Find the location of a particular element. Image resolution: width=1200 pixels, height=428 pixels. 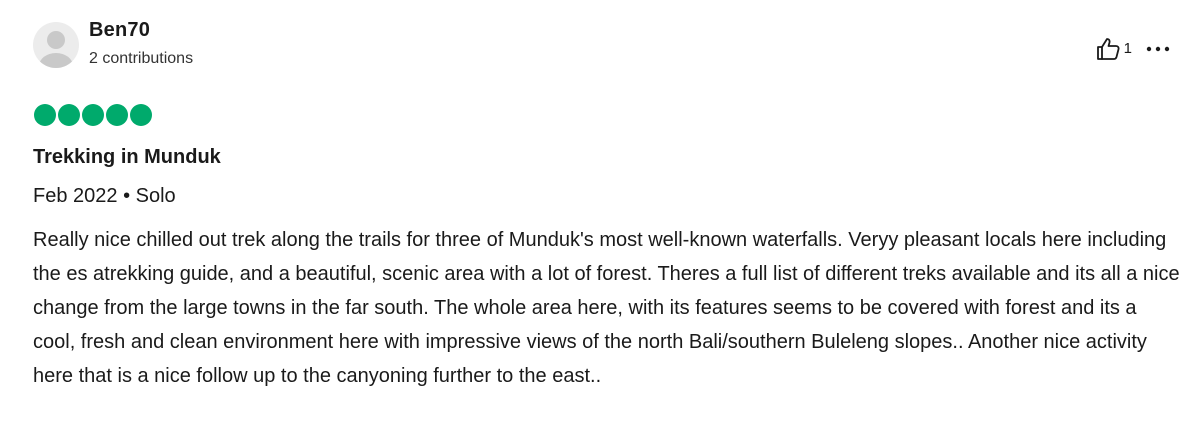

avatar is located at coordinates (56, 45).